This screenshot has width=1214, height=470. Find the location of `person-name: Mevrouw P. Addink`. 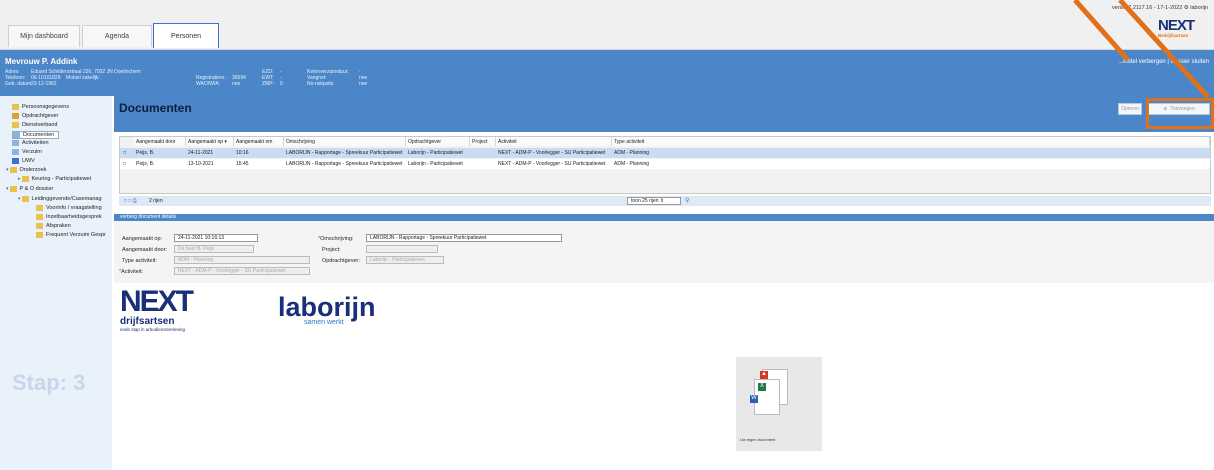

person-name: Mevrouw P. Addink is located at coordinates (41, 61).